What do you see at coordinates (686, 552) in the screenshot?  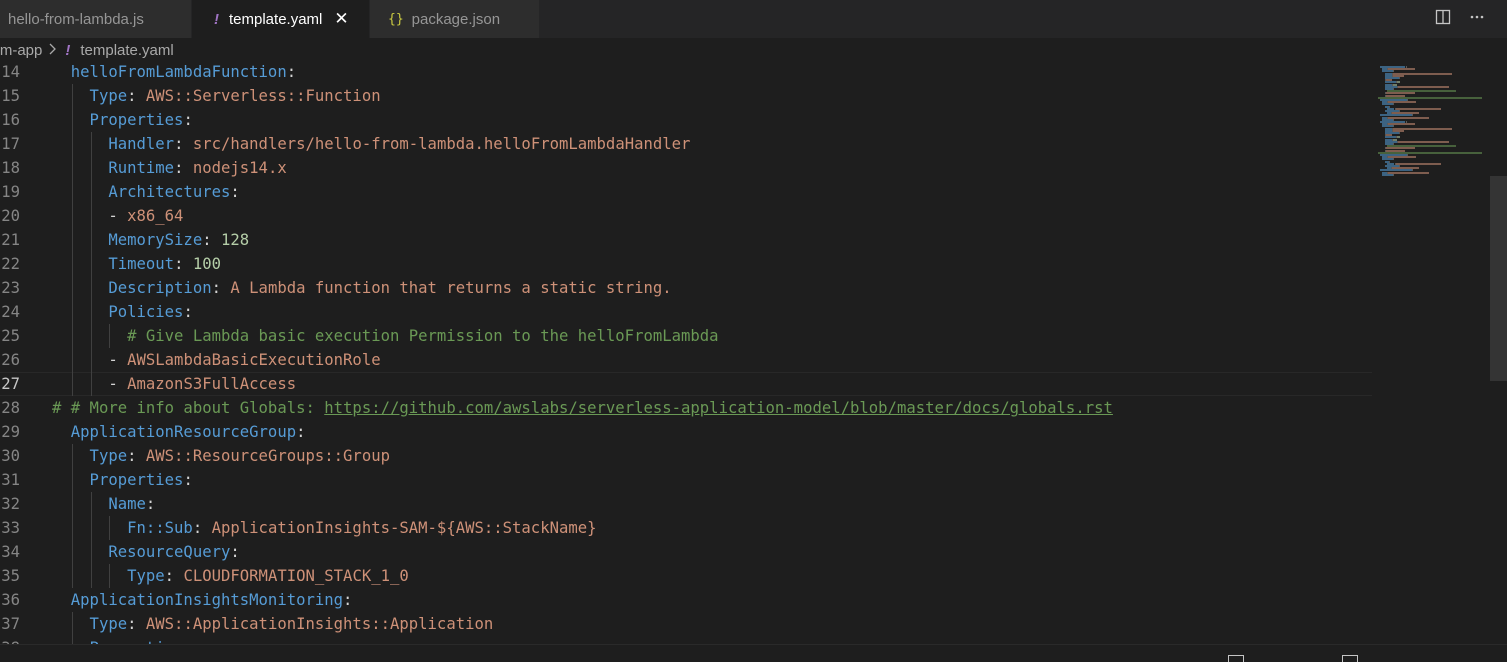 I see `code-line: 34 ResourceQuery:` at bounding box center [686, 552].